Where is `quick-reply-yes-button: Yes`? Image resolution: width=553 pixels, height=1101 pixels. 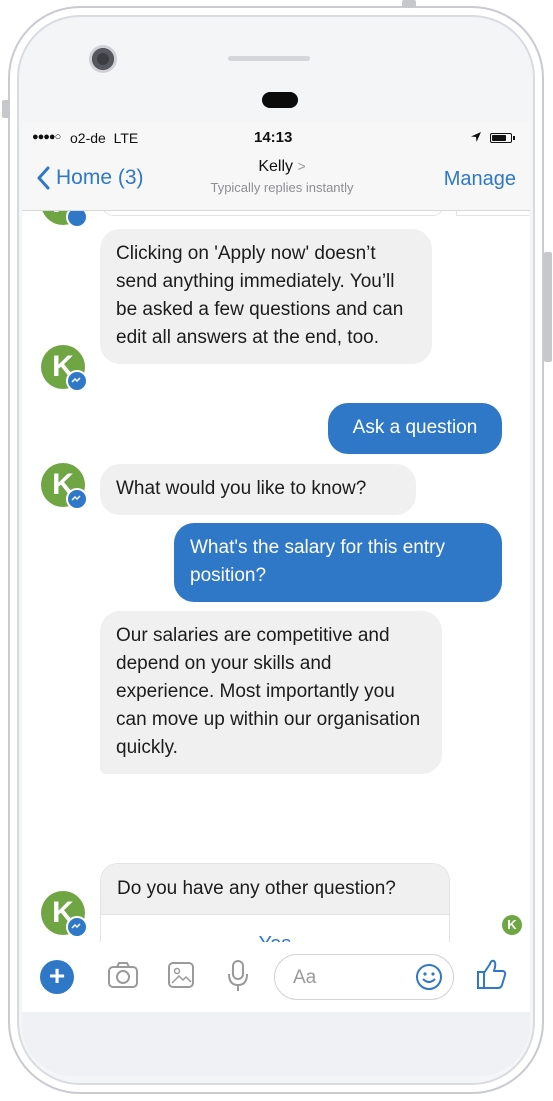 quick-reply-yes-button: Yes is located at coordinates (275, 928).